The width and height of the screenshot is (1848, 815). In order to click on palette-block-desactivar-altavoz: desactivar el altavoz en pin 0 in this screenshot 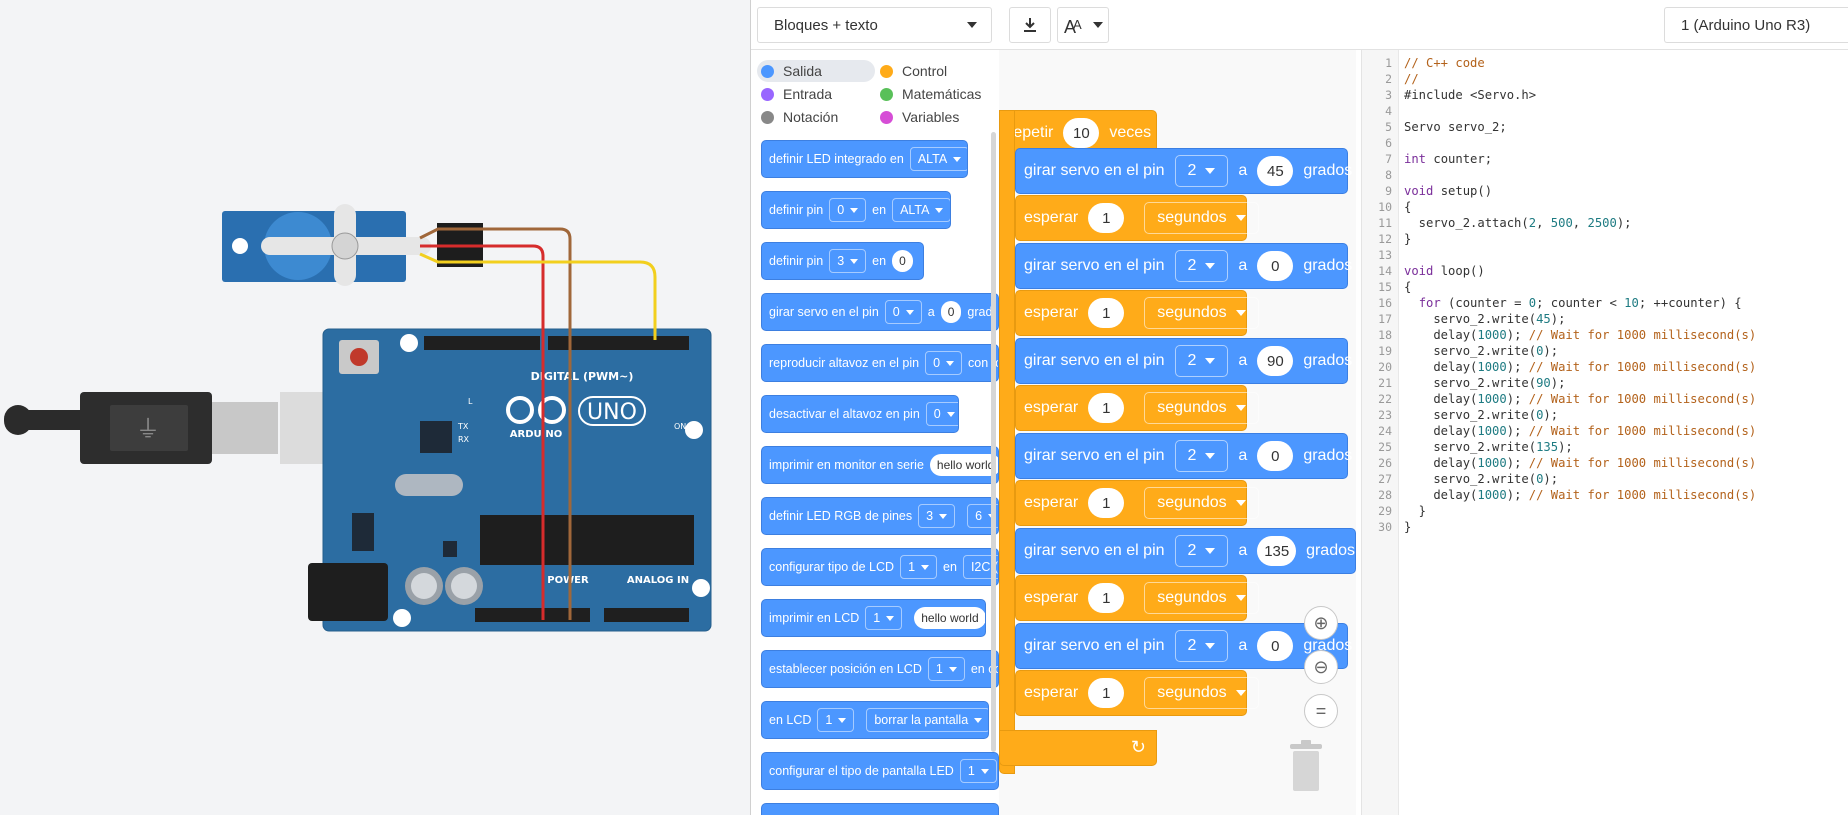, I will do `click(860, 414)`.